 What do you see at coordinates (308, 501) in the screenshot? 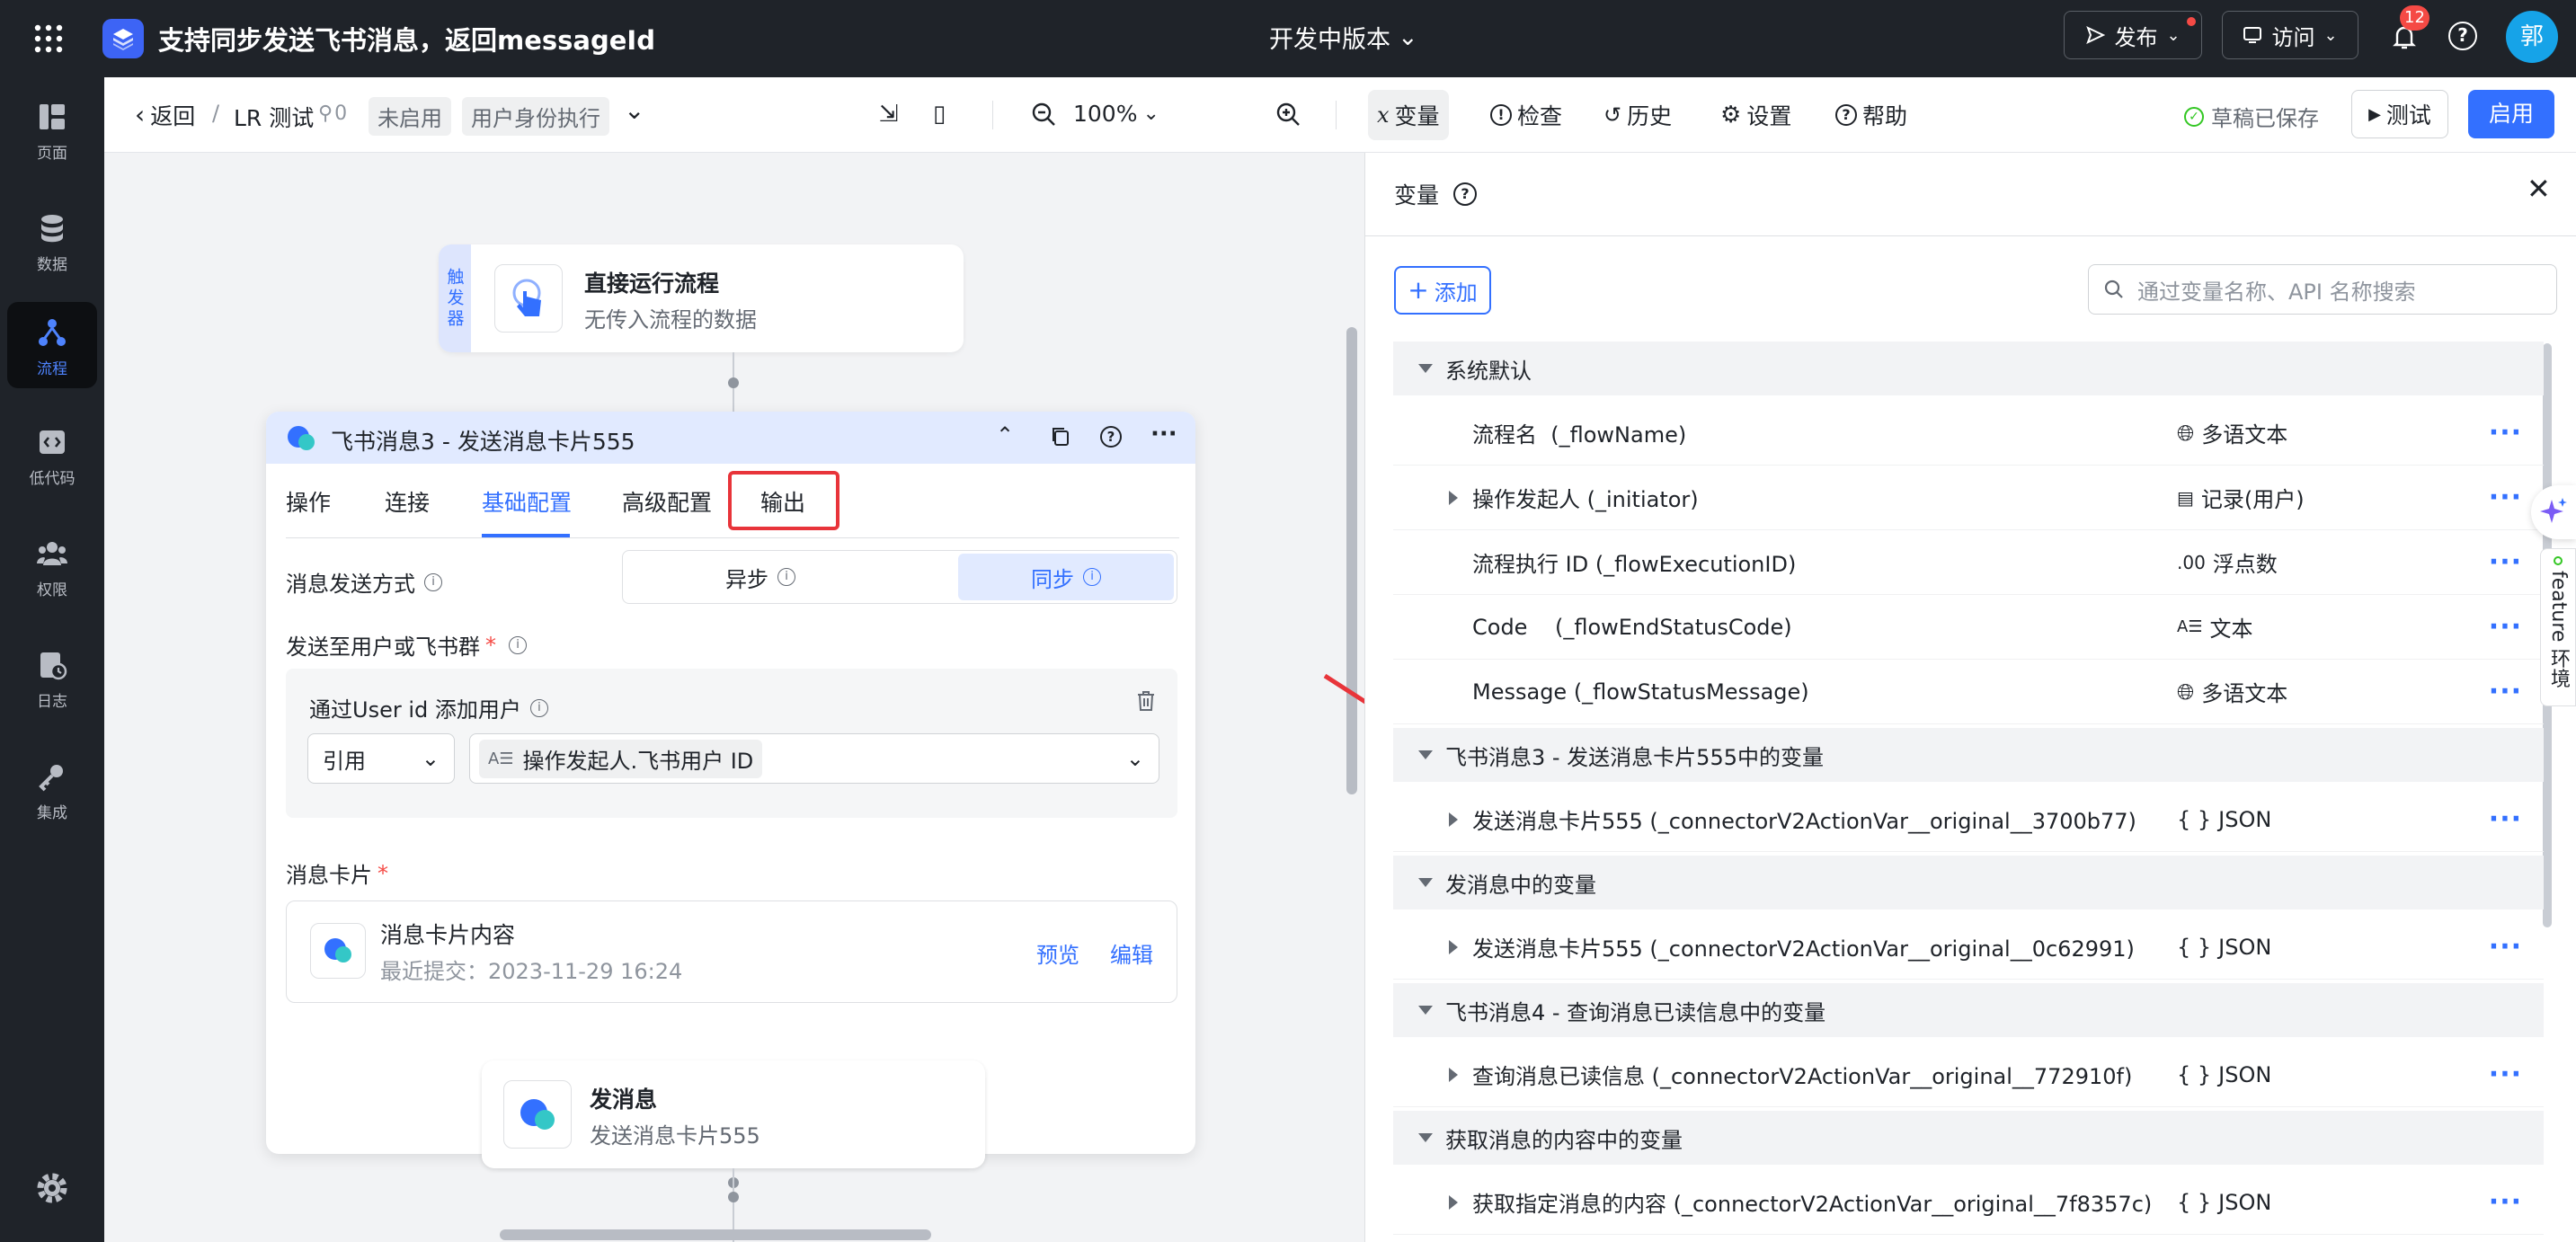
I see `tab-operation: 操作` at bounding box center [308, 501].